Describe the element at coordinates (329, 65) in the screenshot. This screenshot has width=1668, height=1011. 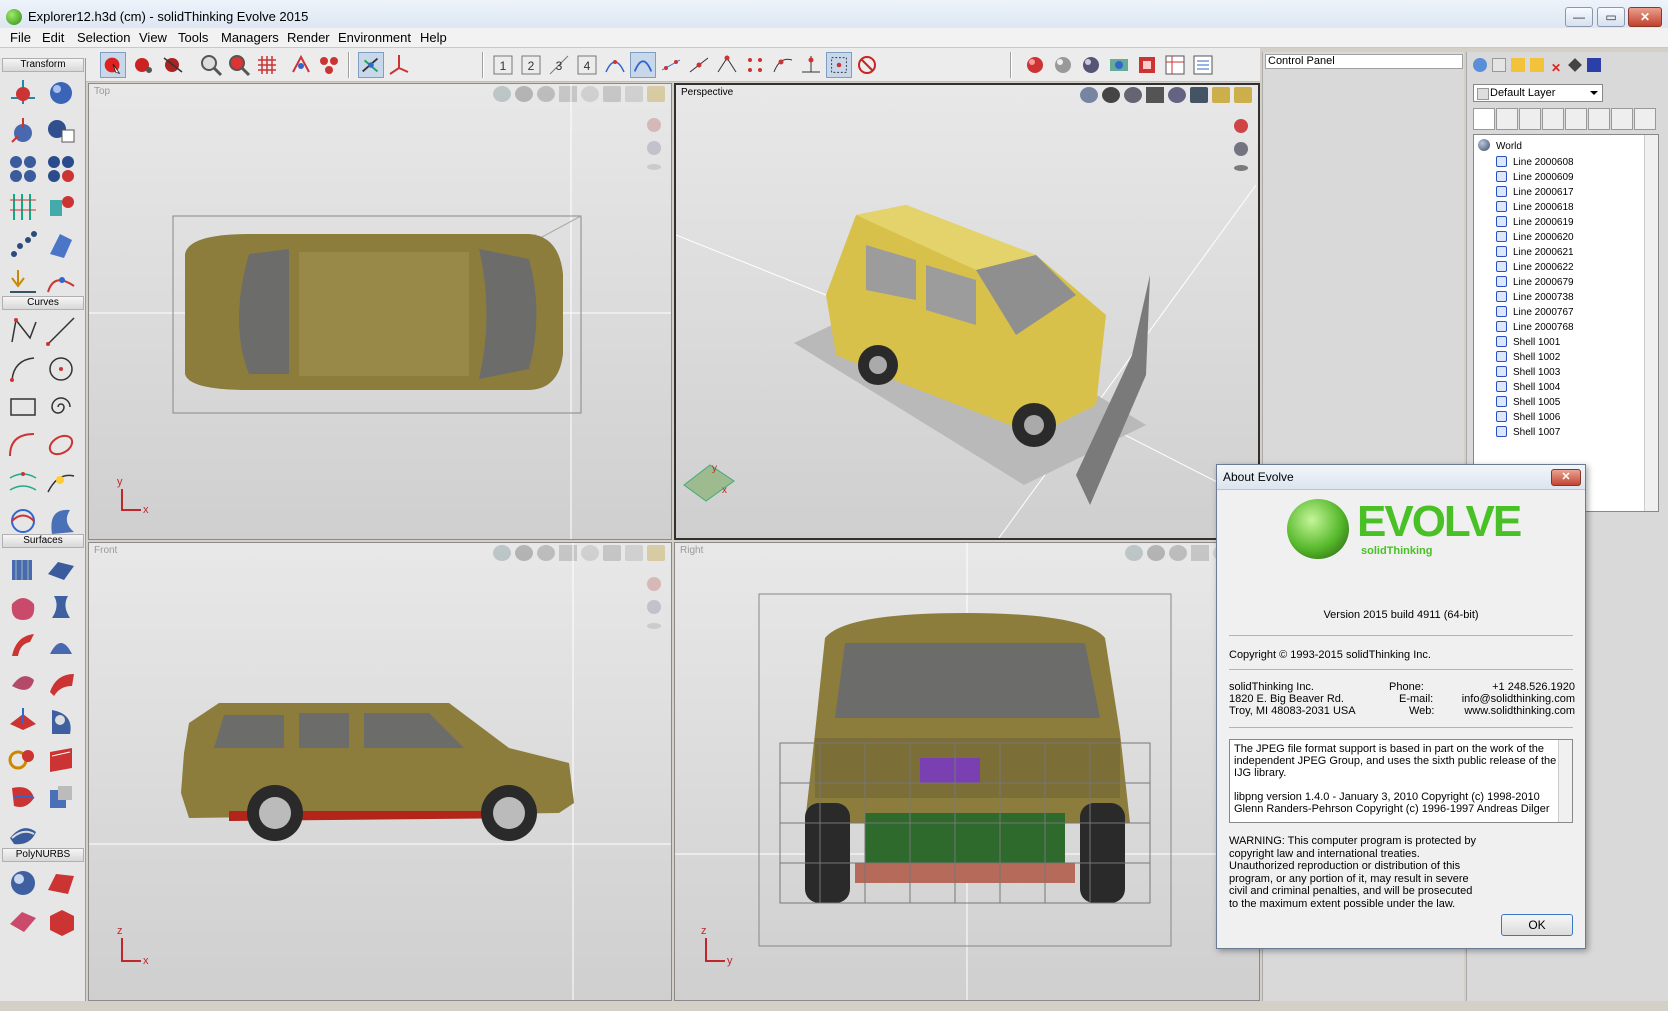
I see `multi-select-icon` at that location.